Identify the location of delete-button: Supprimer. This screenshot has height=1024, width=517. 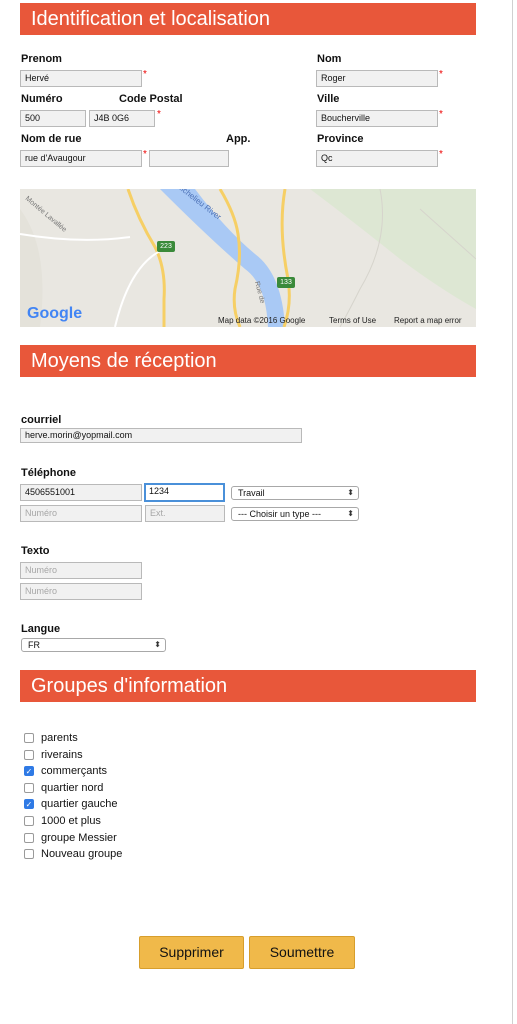
(191, 952).